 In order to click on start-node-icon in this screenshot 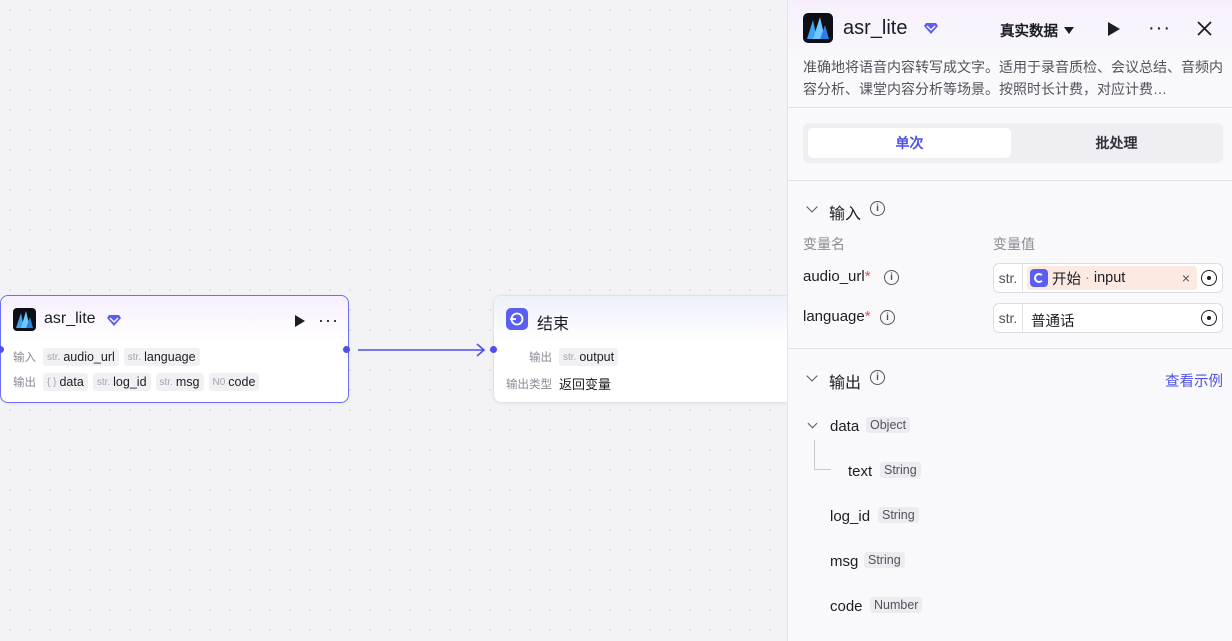, I will do `click(1039, 278)`.